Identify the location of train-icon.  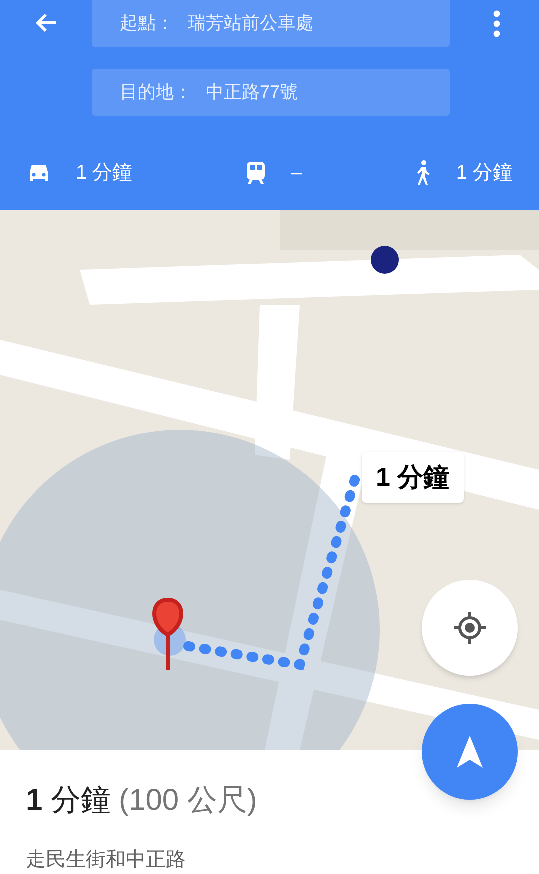
(255, 173).